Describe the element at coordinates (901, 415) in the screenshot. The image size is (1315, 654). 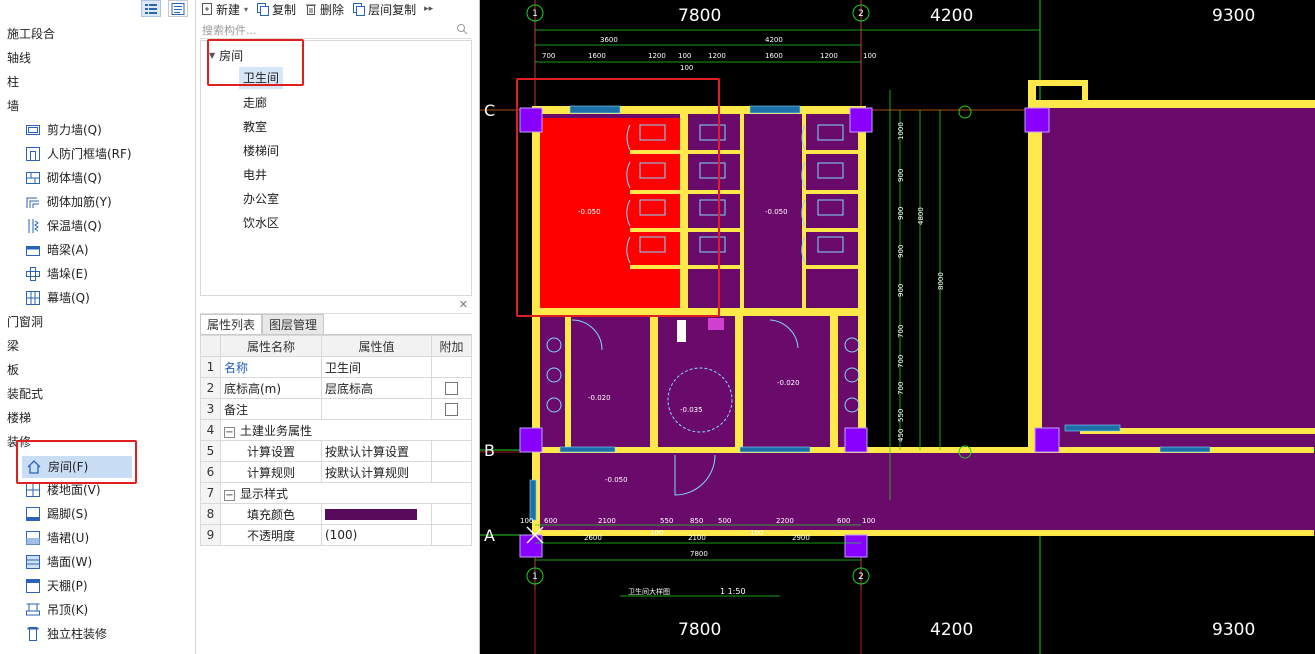
I see `side-dim: 550` at that location.